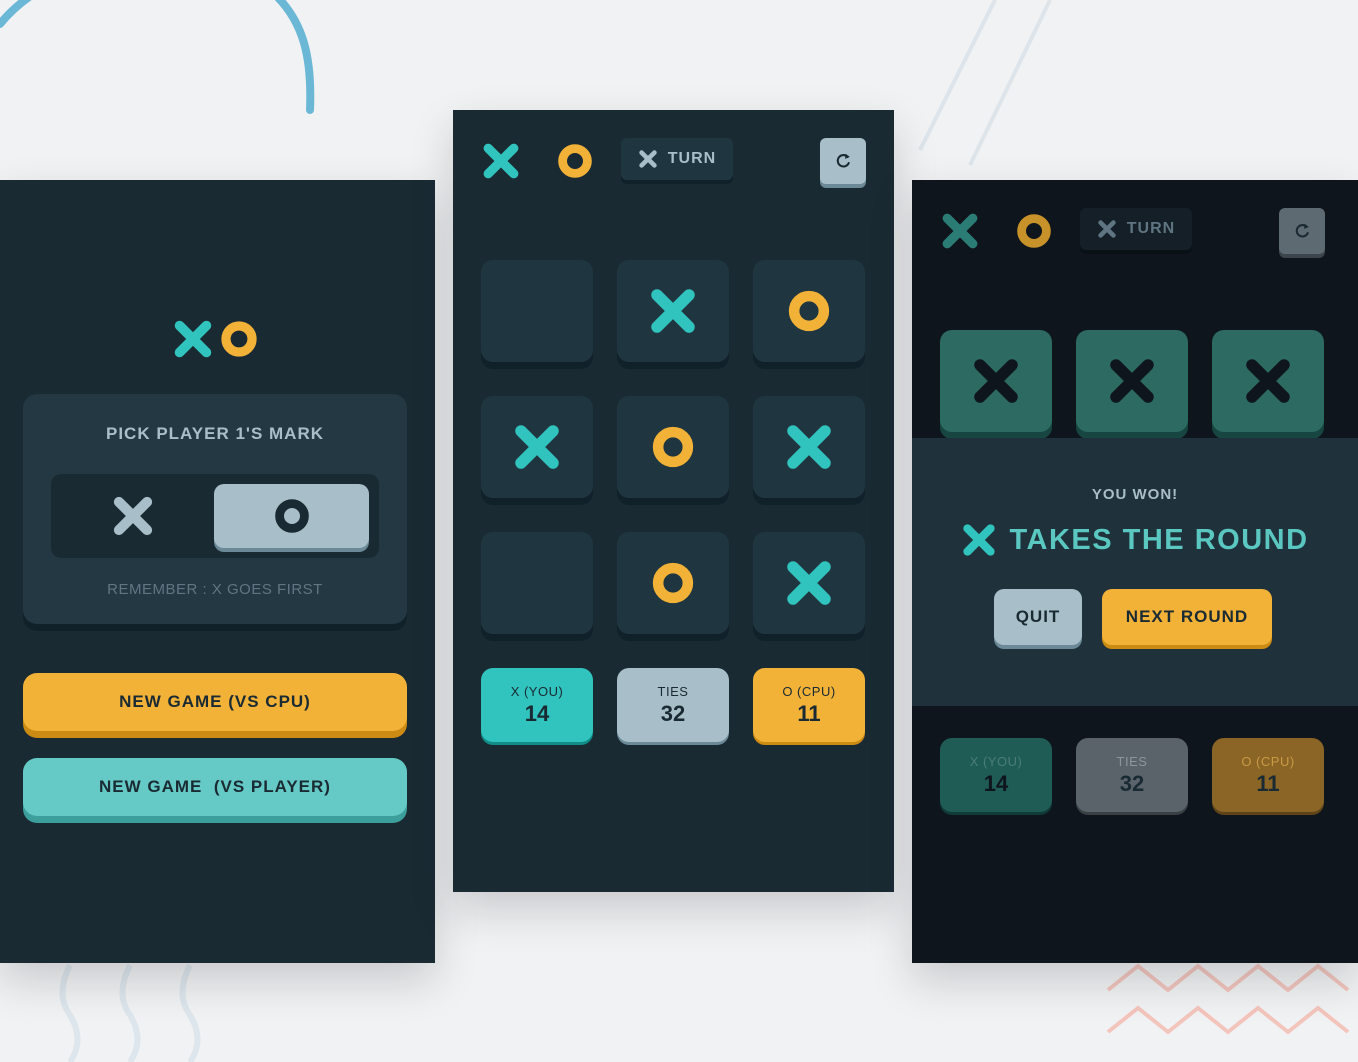 Image resolution: width=1358 pixels, height=1062 pixels. I want to click on new-game-player-button: NEW GAME (VS PLAYER), so click(215, 787).